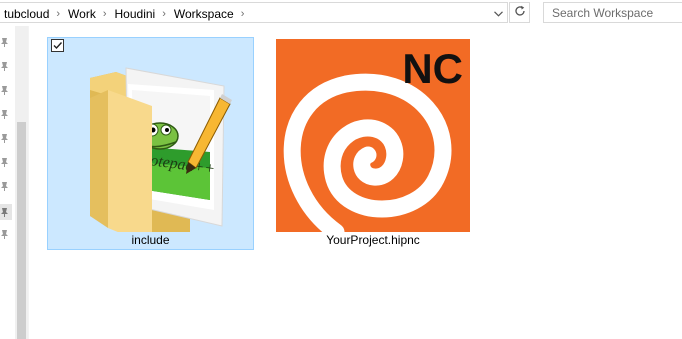  I want to click on address-bar-row: tubcloud › Work › Houdini › Workspace ›, so click(341, 13).